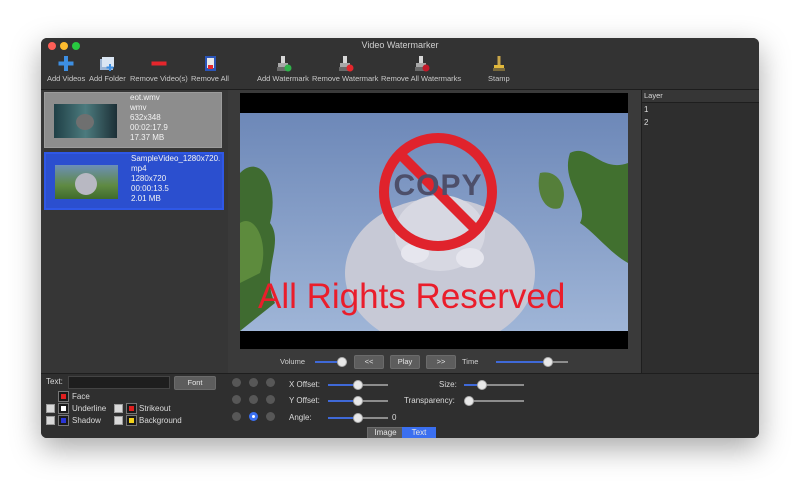  I want to click on text-input, so click(119, 382).